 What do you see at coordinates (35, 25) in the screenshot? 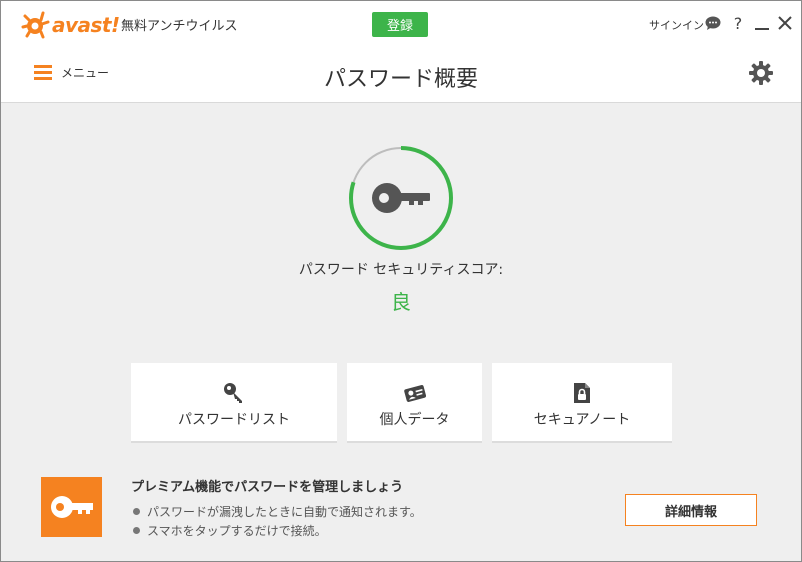
I see `avast-logo-icon` at bounding box center [35, 25].